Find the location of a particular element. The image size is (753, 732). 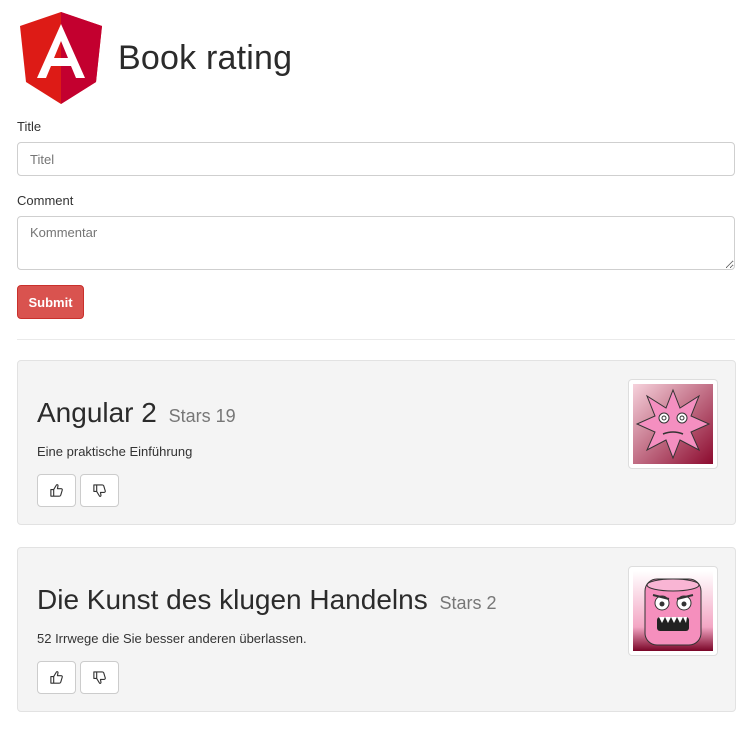

book-description: Eine praktische Einführung is located at coordinates (115, 451).